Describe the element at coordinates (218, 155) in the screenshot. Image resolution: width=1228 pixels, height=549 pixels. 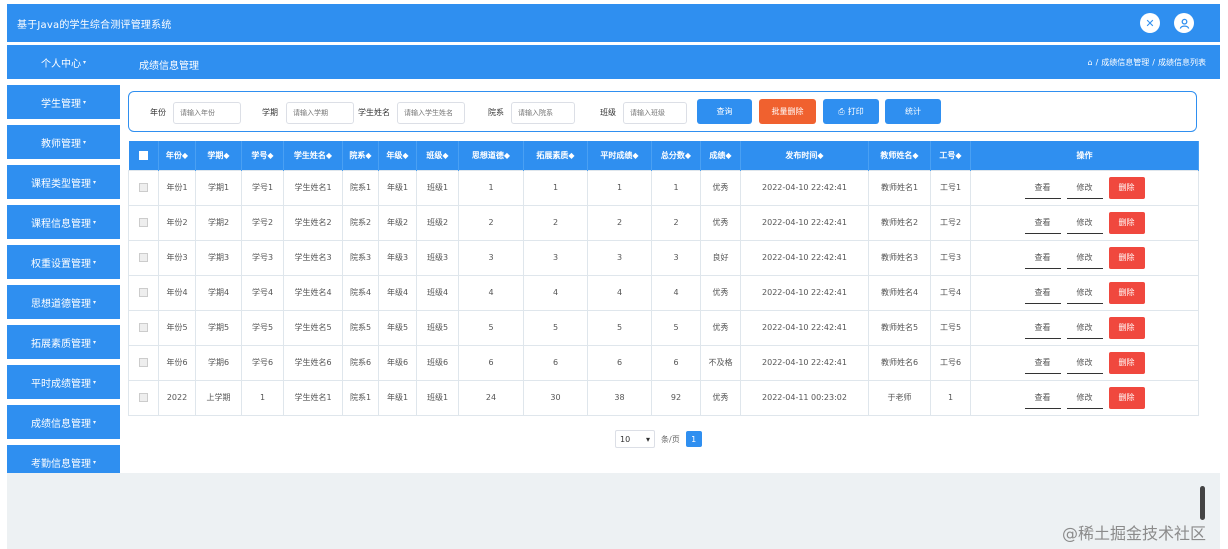
I see `column-header: 学期◆` at that location.